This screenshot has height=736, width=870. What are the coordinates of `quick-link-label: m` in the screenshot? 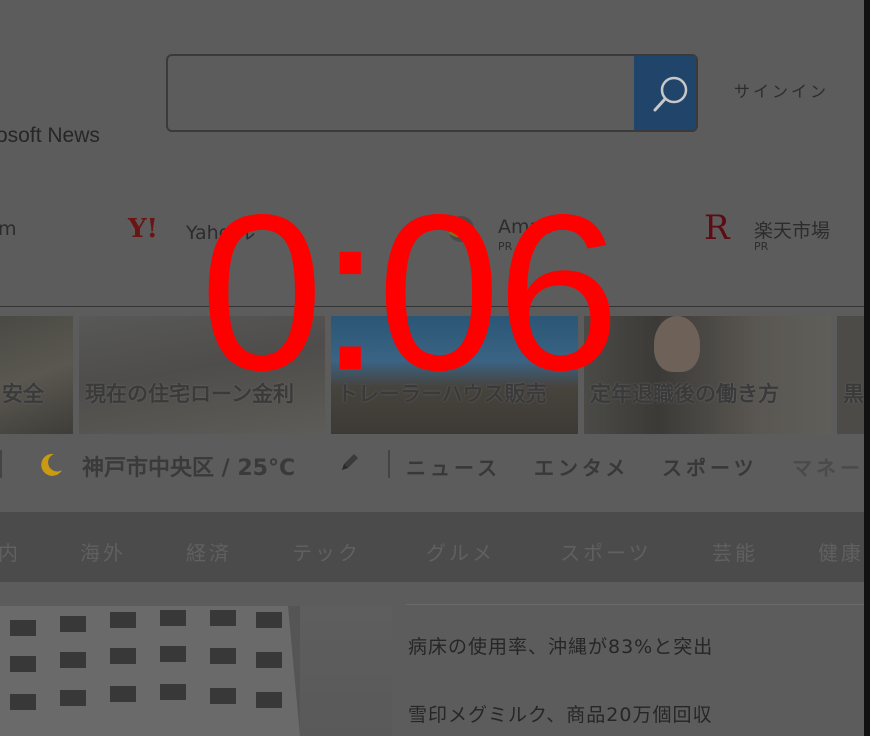 It's located at (8, 229).